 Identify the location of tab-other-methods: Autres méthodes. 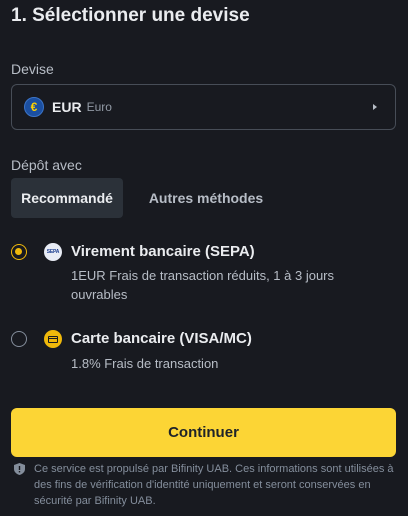
(206, 198).